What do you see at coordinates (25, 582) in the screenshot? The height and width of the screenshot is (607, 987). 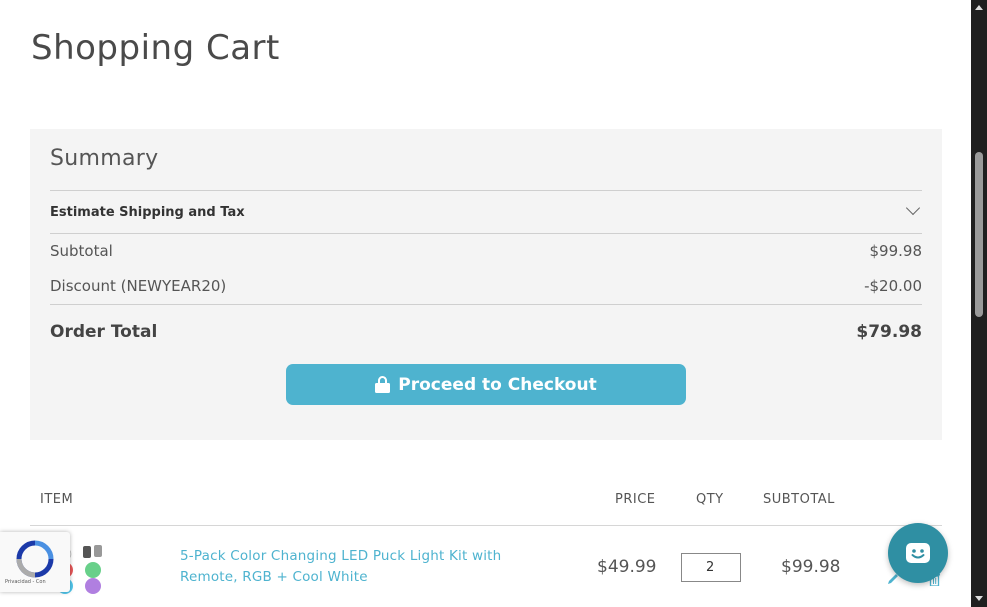 I see `recaptcha-privacy-text: Privacidad - Con` at bounding box center [25, 582].